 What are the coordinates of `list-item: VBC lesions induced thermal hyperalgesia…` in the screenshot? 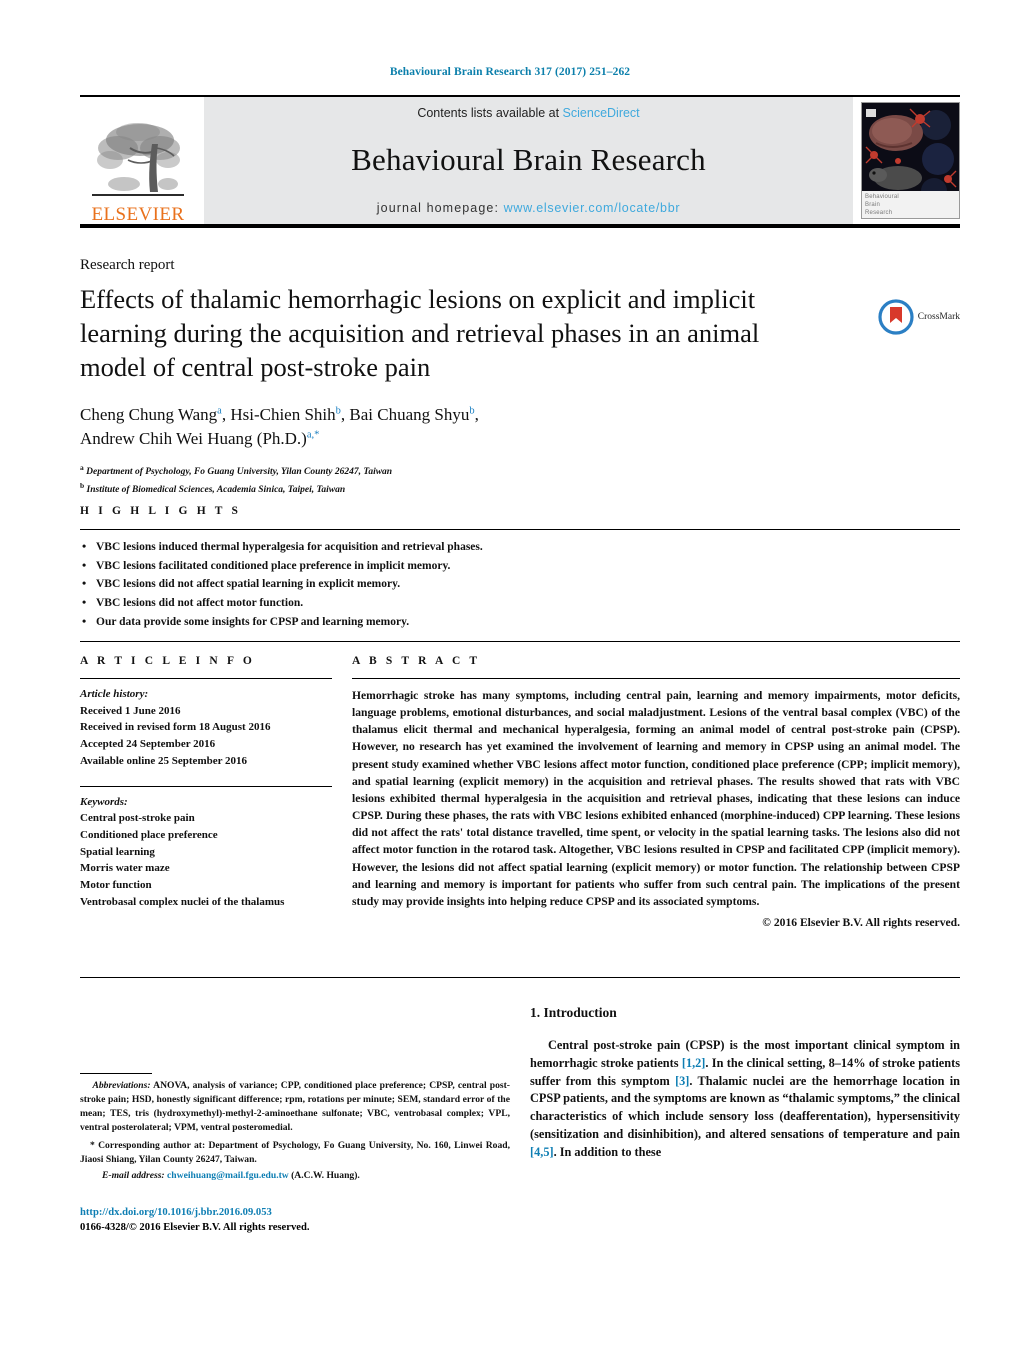 It's located at (520, 547).